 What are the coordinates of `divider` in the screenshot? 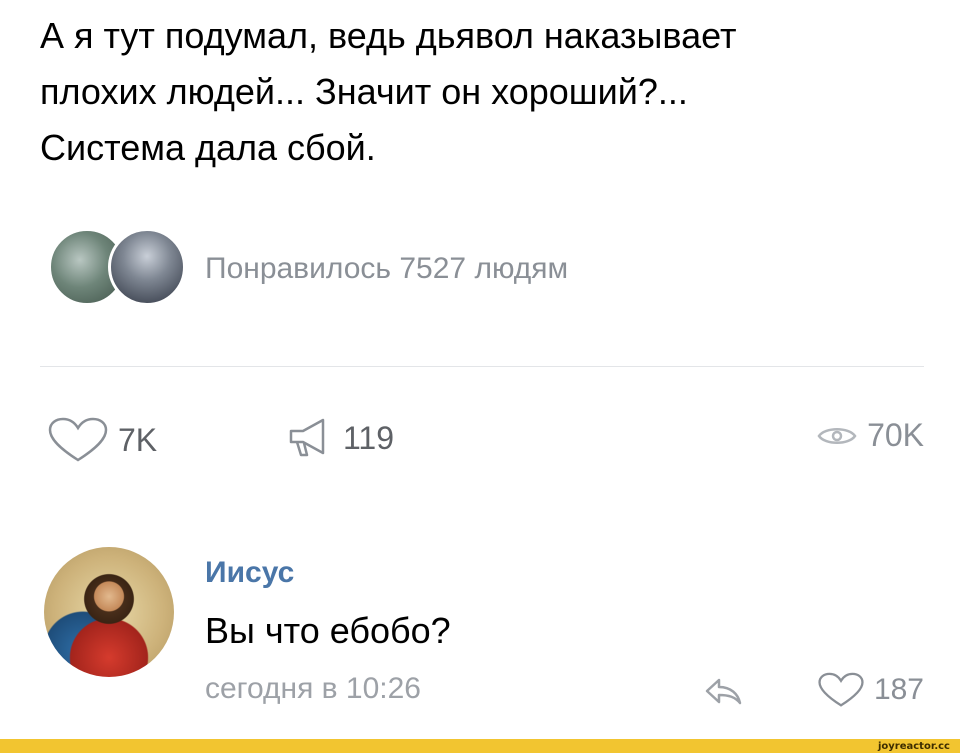 It's located at (482, 366).